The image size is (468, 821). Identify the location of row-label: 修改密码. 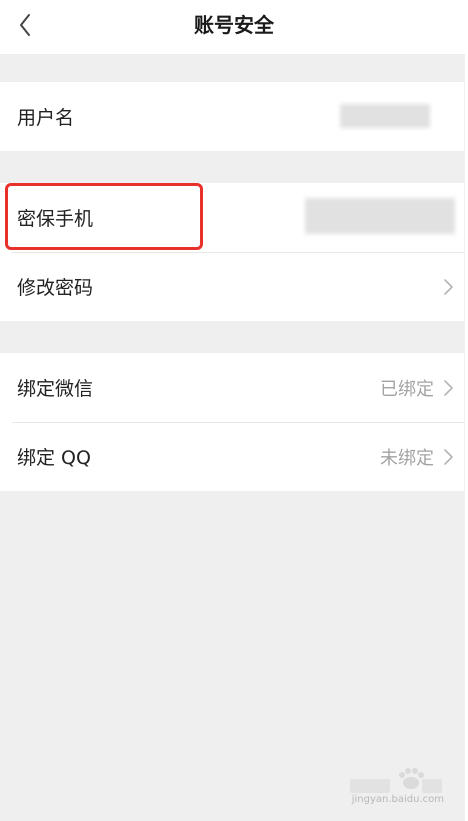
(55, 288).